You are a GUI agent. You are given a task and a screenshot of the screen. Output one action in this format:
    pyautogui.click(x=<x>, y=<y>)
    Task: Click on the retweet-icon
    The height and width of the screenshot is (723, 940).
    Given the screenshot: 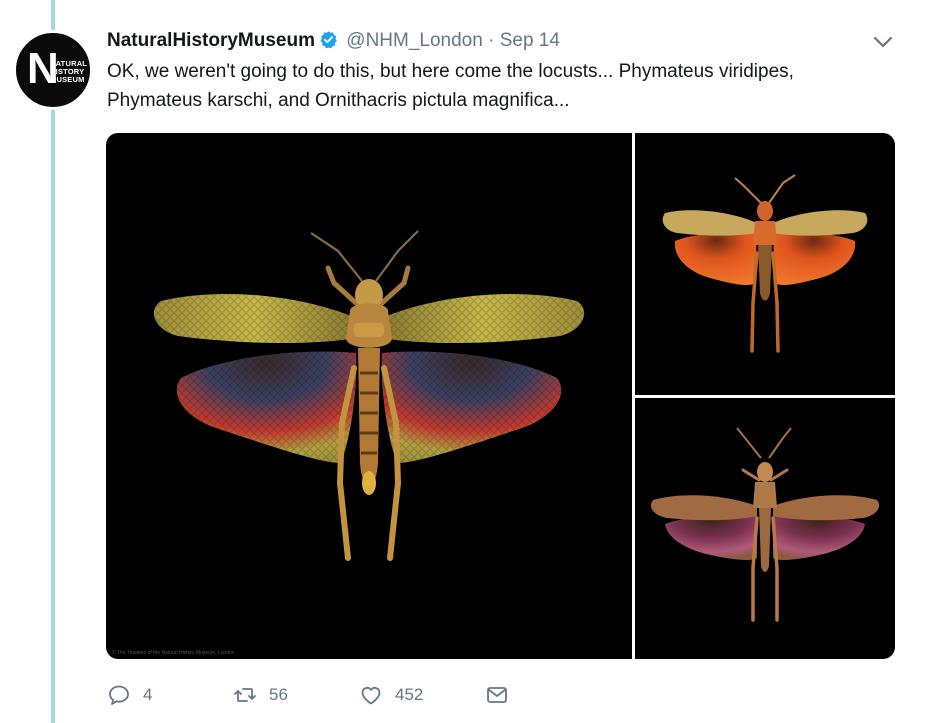 What is the action you would take?
    pyautogui.click(x=245, y=695)
    